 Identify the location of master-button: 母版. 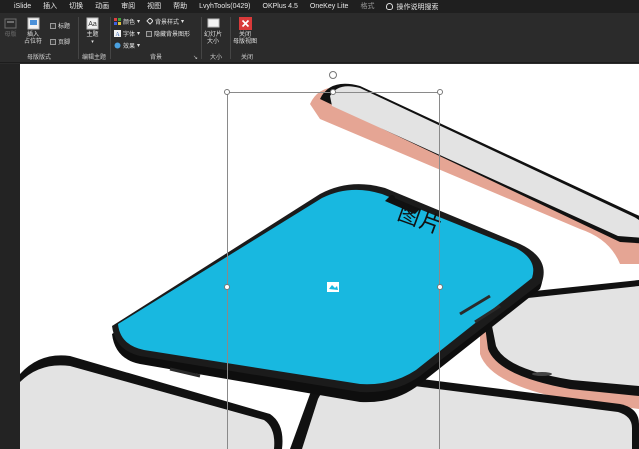
(10, 28).